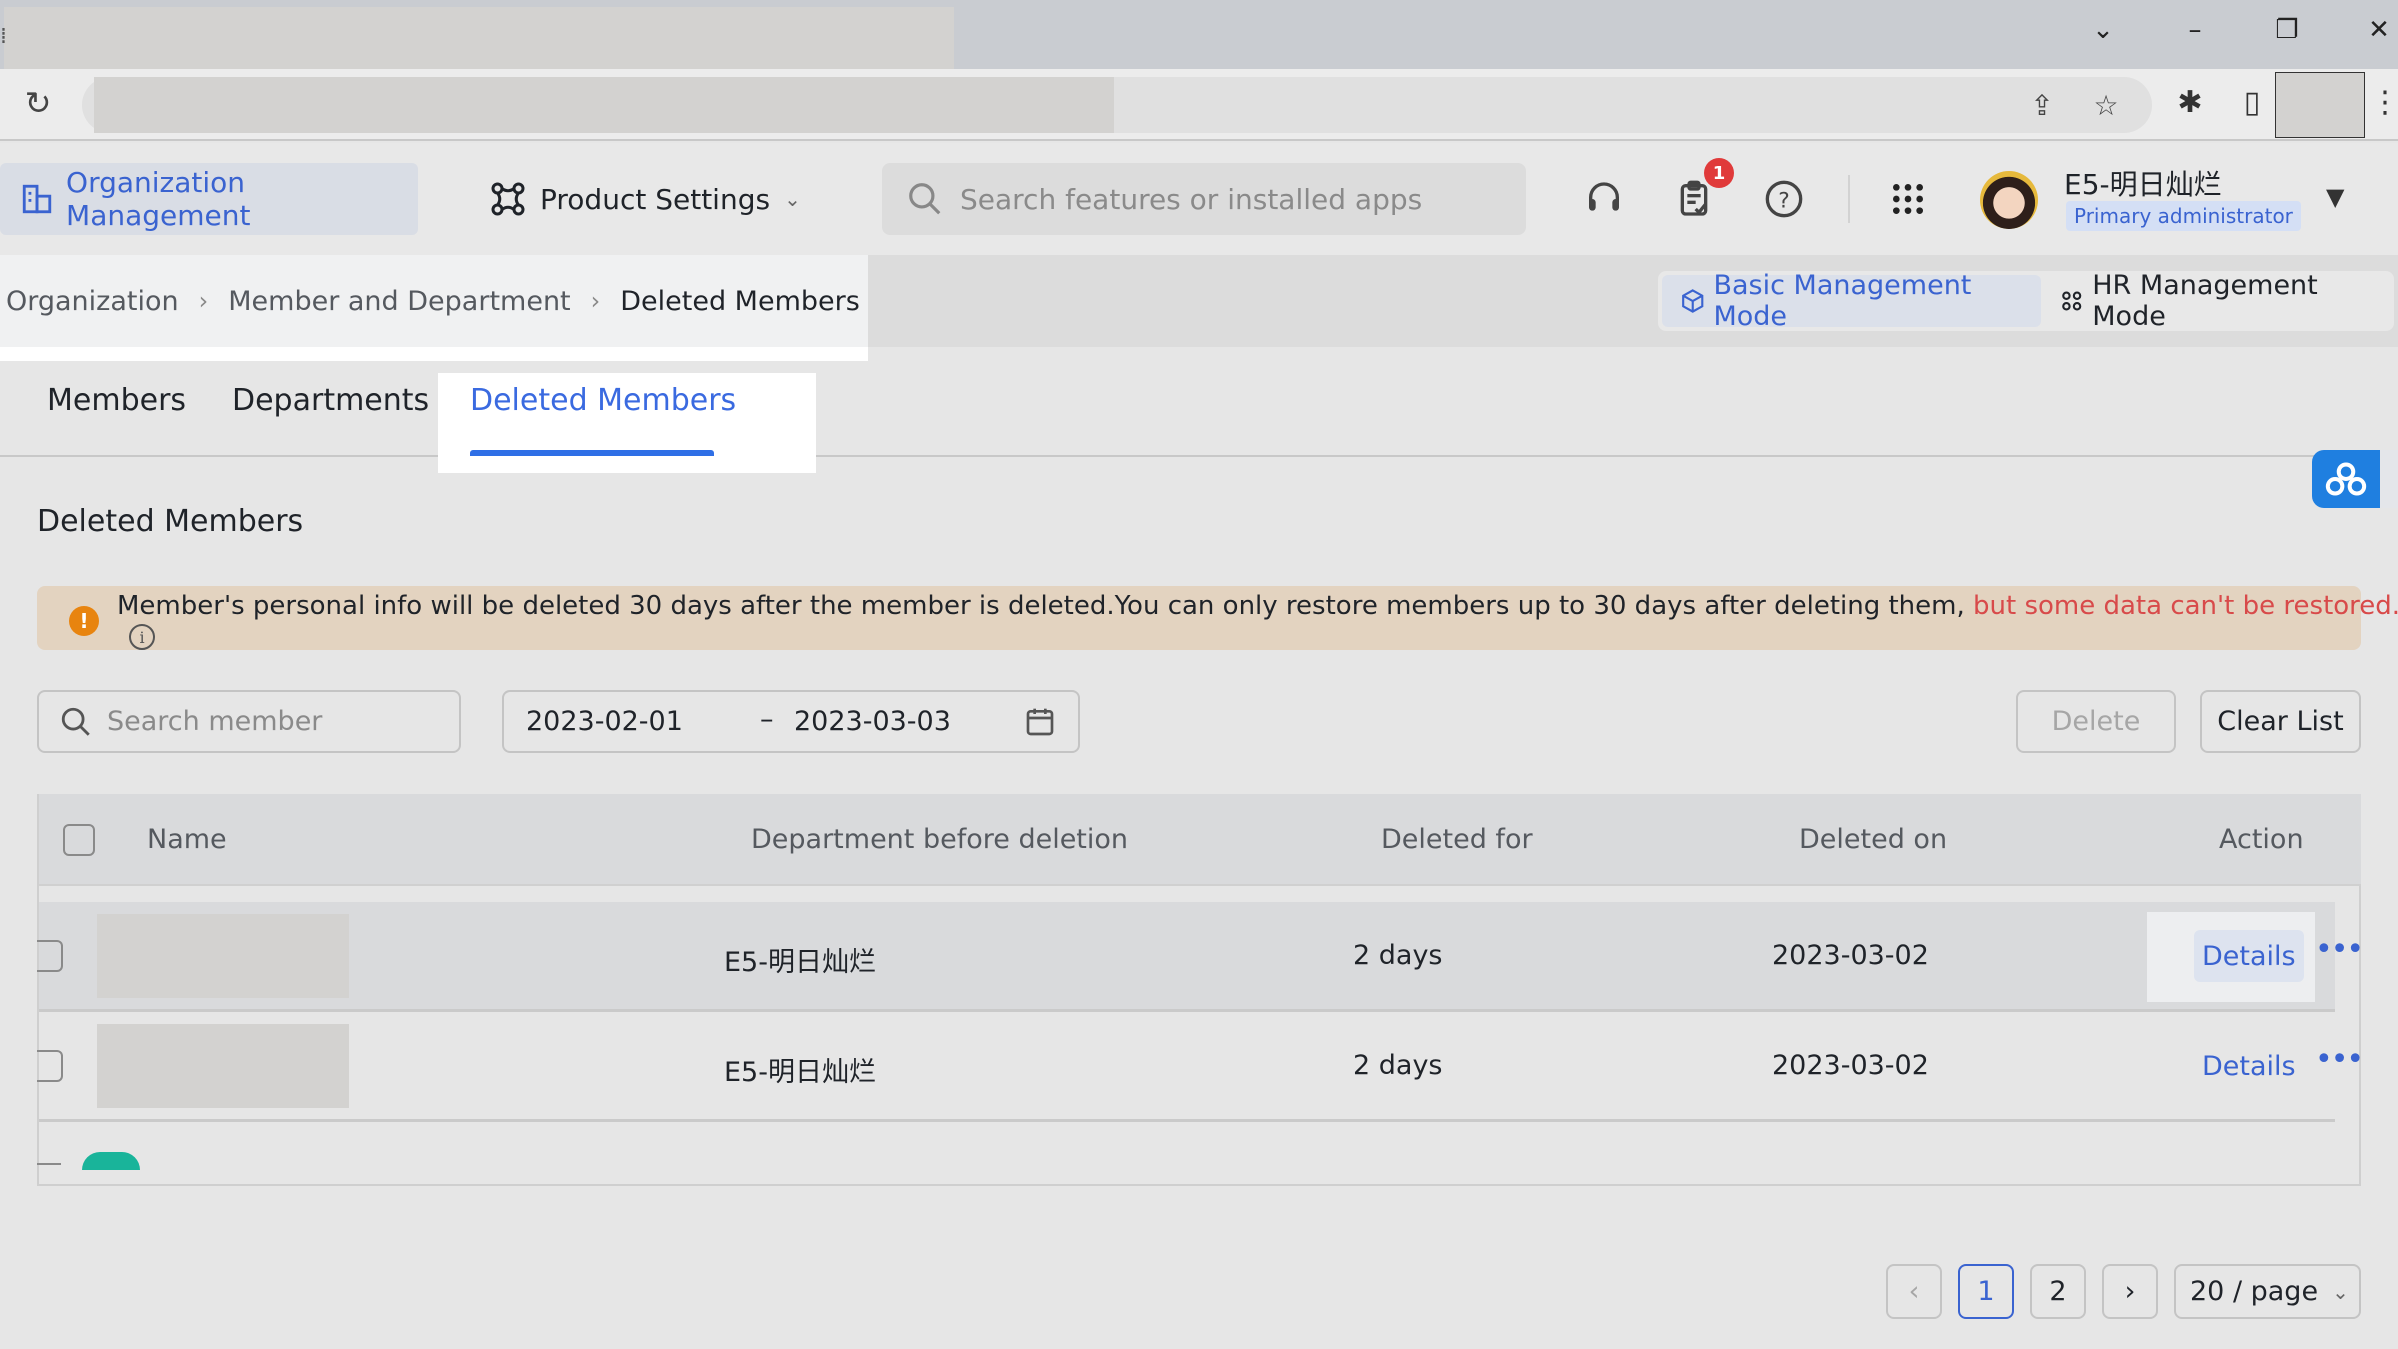 The width and height of the screenshot is (2398, 1349). Describe the element at coordinates (2280, 721) in the screenshot. I see `clear-list-button: Clear List` at that location.